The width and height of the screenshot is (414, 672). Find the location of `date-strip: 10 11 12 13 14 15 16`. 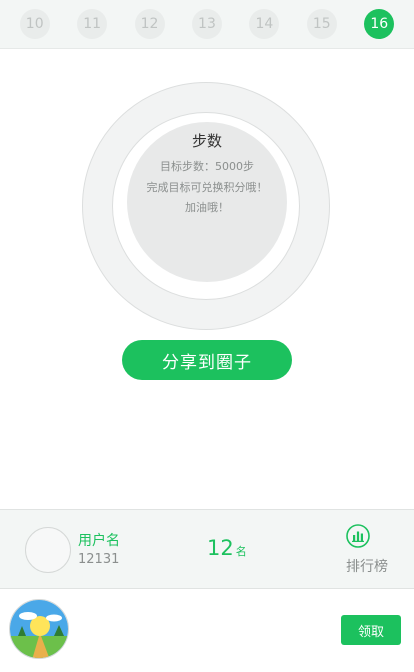

date-strip: 10 11 12 13 14 15 16 is located at coordinates (207, 24).